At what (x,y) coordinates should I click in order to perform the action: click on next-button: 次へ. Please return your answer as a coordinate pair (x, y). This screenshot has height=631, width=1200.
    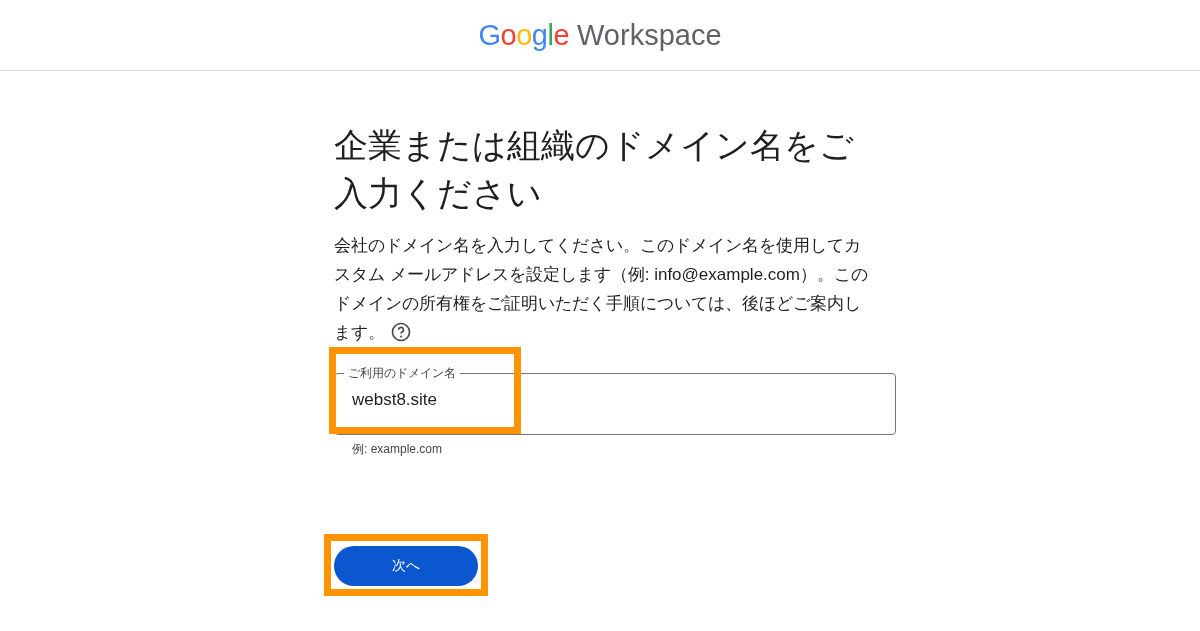
    Looking at the image, I should click on (406, 566).